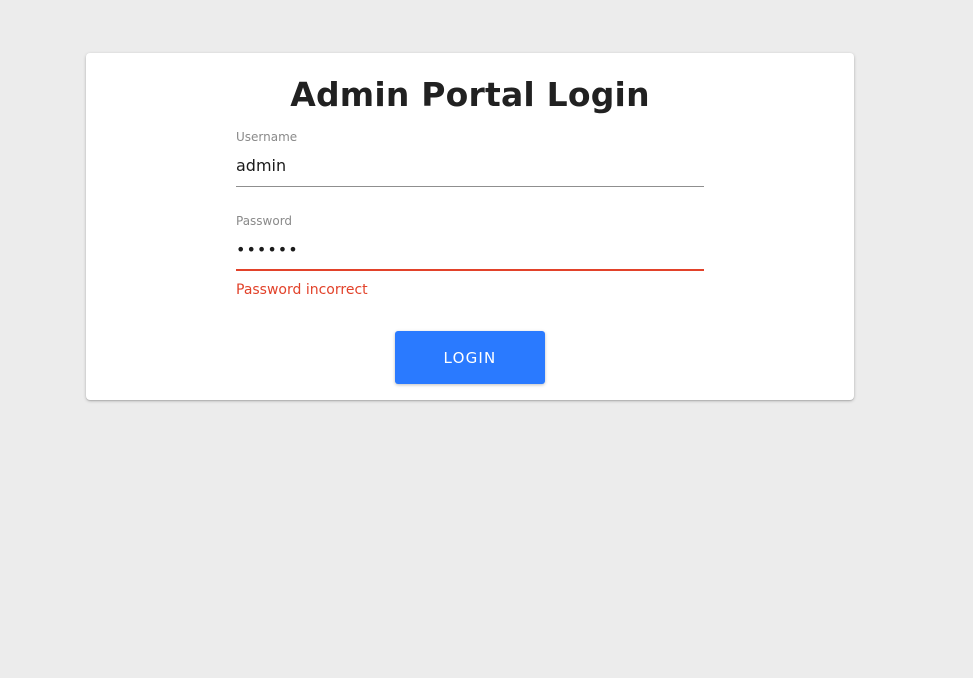  What do you see at coordinates (470, 94) in the screenshot?
I see `page-title: Admin Portal Login` at bounding box center [470, 94].